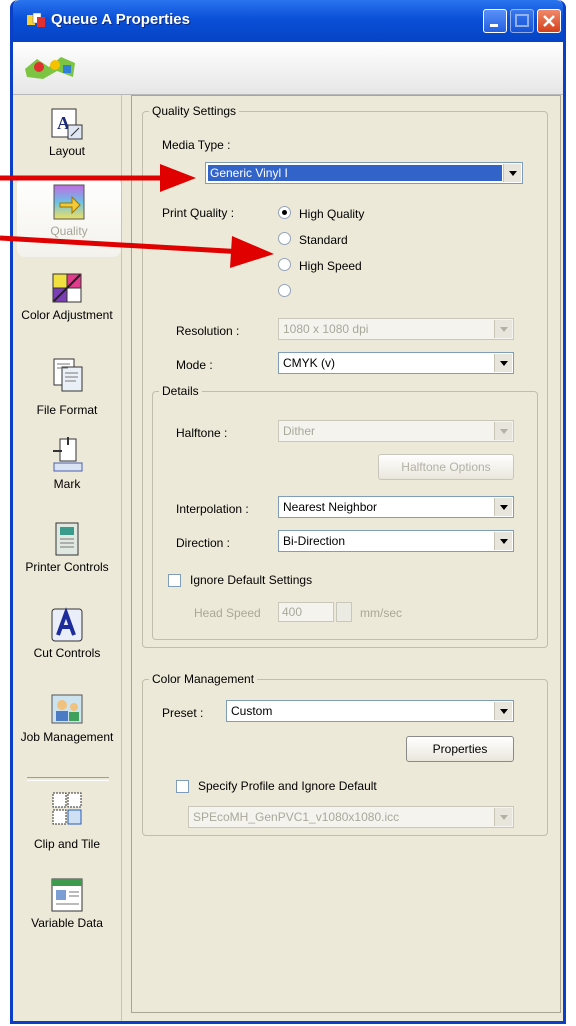 The image size is (576, 1026). I want to click on halftone-label: Halftone :, so click(202, 433).